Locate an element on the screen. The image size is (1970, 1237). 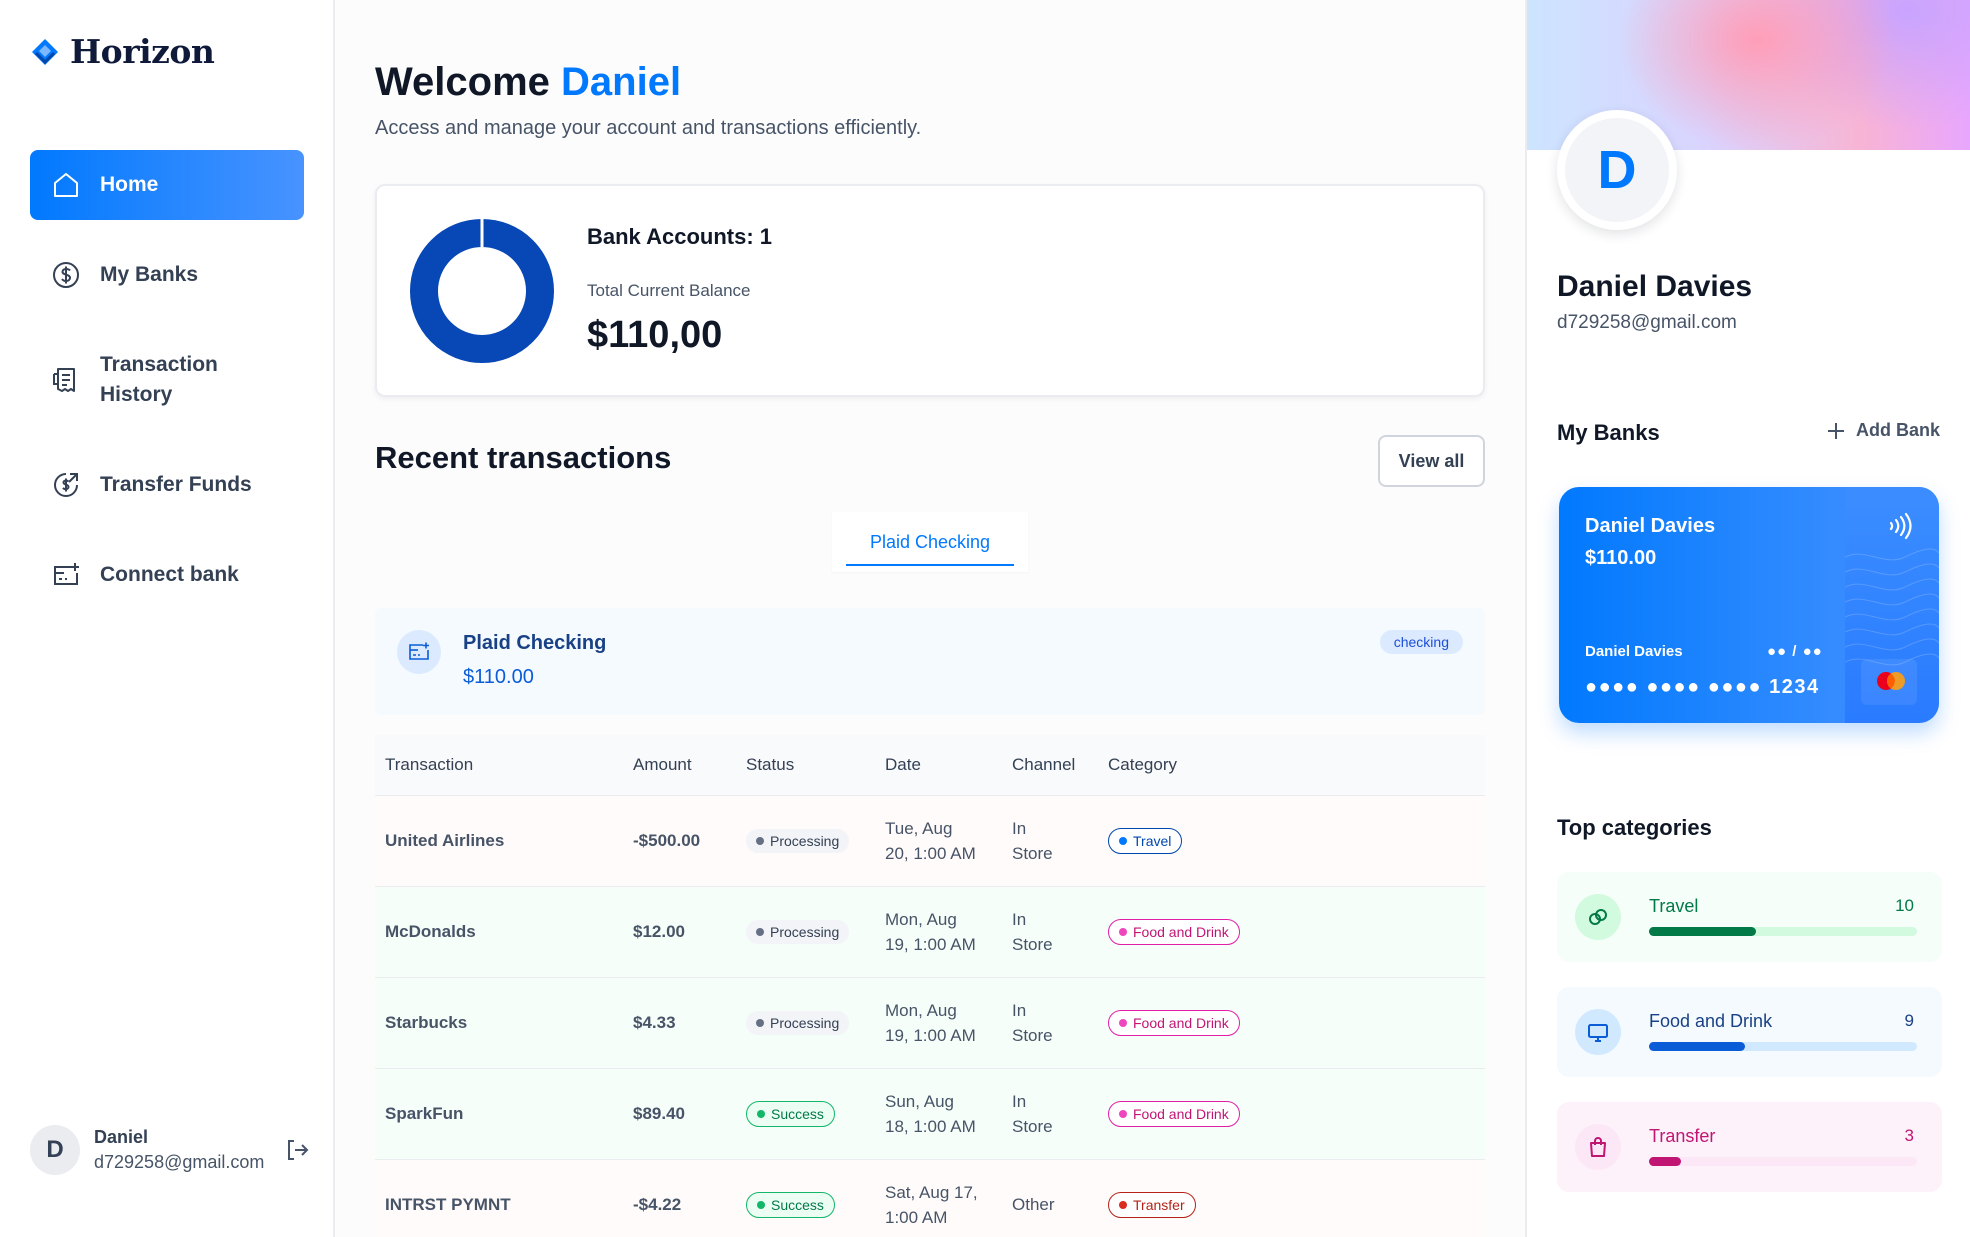
status-badge: Success is located at coordinates (790, 1204).